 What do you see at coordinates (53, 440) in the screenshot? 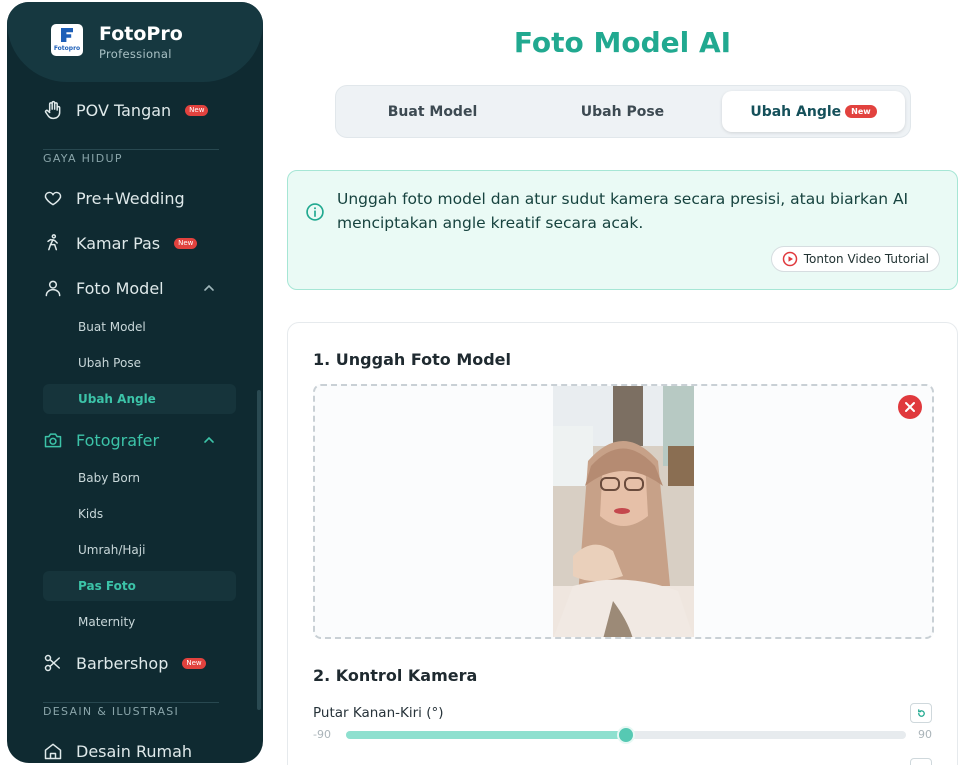
I see `camera-icon` at bounding box center [53, 440].